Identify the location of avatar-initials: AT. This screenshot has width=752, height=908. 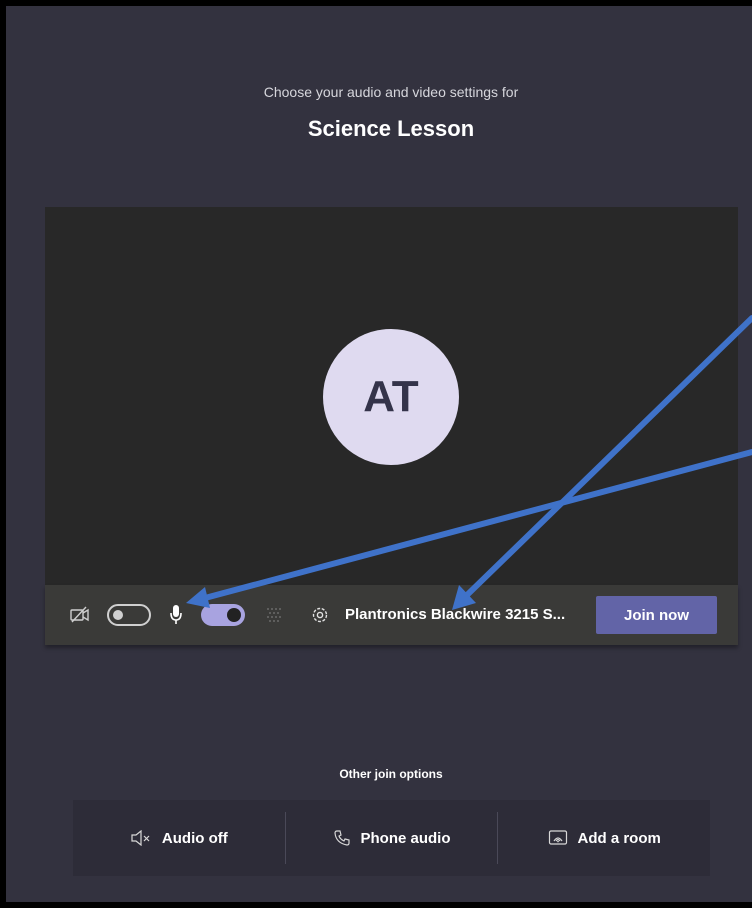
(391, 396).